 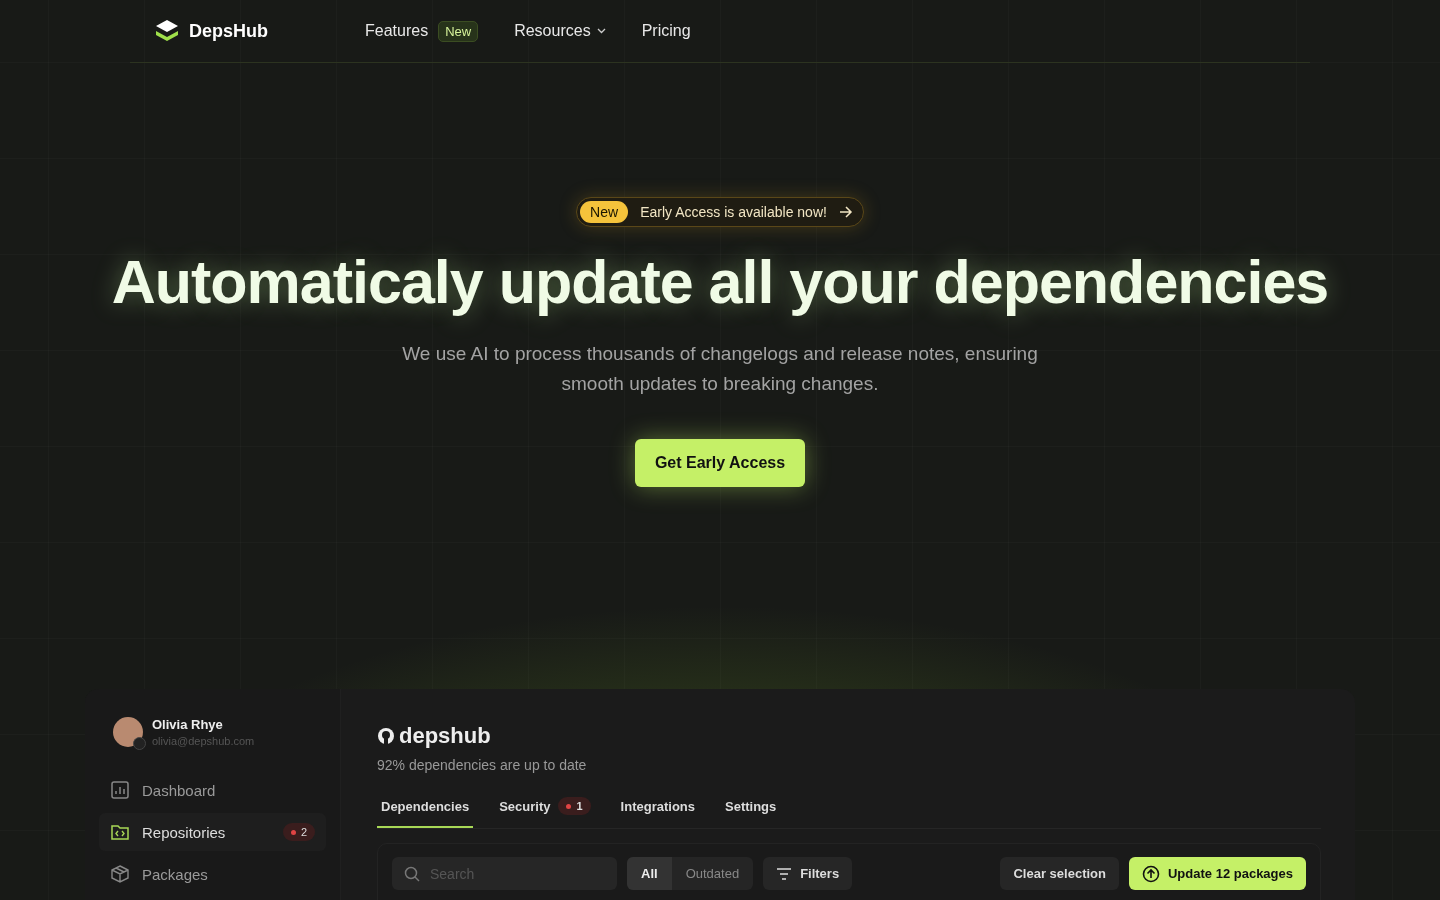 I want to click on tab: Security 1, so click(x=545, y=809).